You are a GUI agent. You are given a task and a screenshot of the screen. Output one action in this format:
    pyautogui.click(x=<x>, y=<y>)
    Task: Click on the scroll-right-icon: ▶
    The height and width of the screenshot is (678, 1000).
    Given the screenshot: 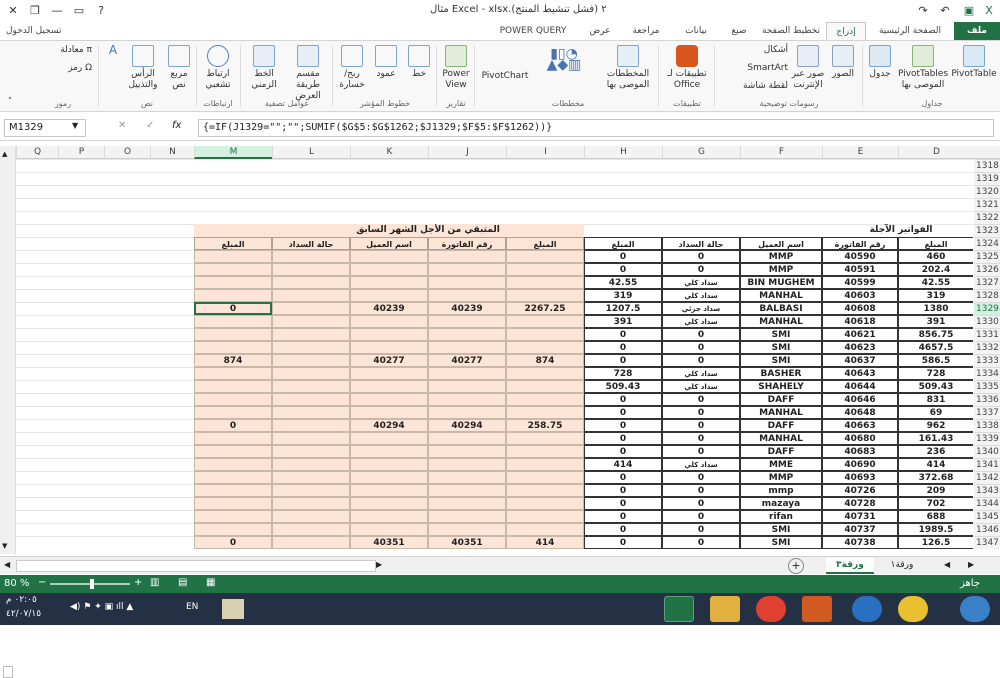 What is the action you would take?
    pyautogui.click(x=379, y=564)
    